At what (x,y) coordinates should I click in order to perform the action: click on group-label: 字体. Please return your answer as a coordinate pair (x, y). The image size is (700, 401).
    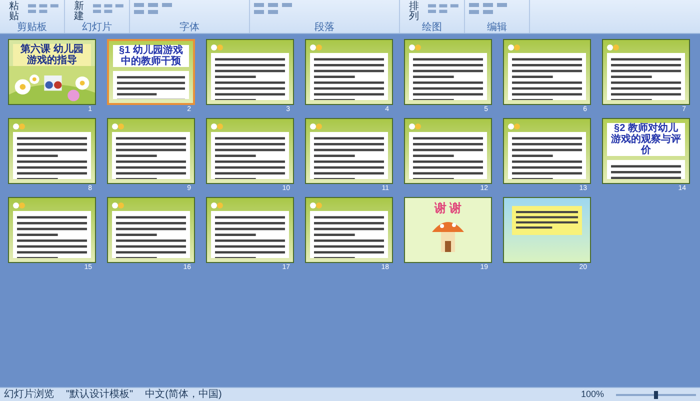
    Looking at the image, I should click on (189, 27).